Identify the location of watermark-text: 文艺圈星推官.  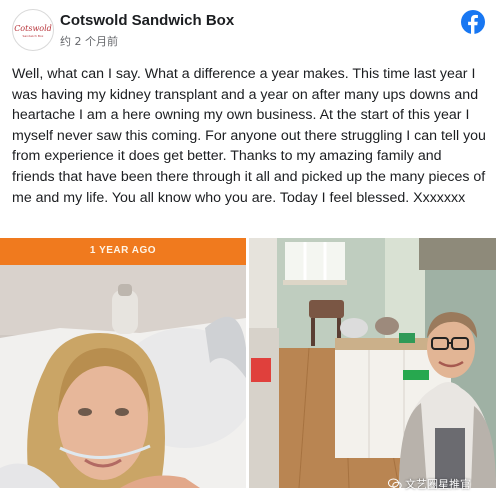
(438, 484).